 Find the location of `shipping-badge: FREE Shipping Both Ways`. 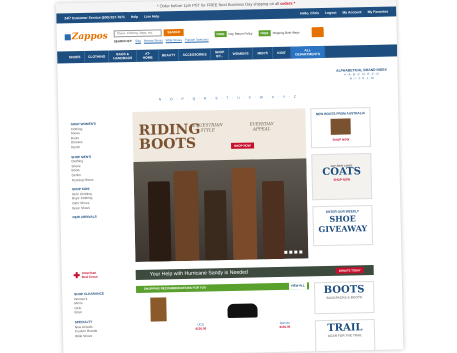

shipping-badge: FREE Shipping Both Ways is located at coordinates (279, 33).